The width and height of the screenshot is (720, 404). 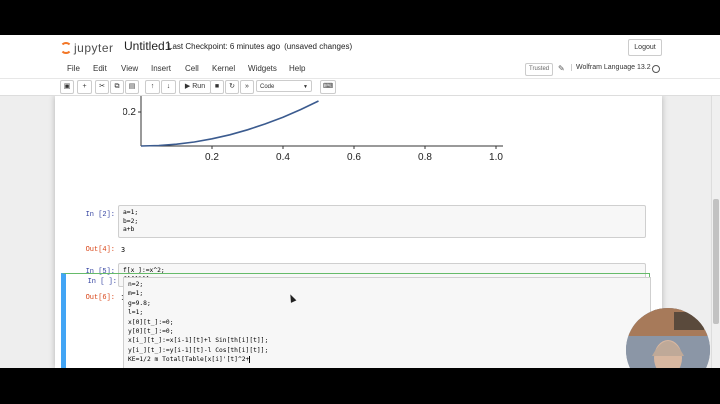 I want to click on arrow-down-icon: ↓, so click(x=168, y=86).